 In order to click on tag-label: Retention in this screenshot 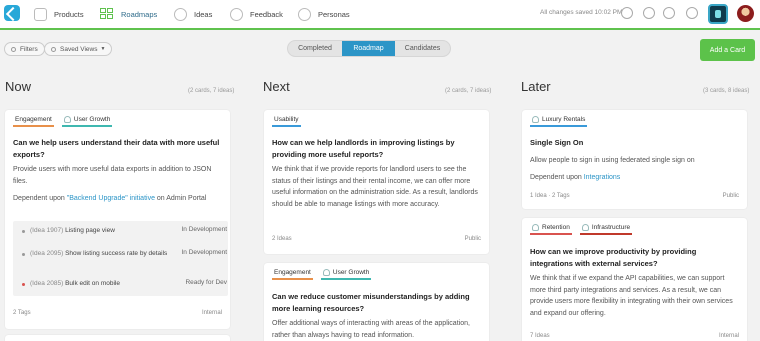, I will do `click(556, 227)`.